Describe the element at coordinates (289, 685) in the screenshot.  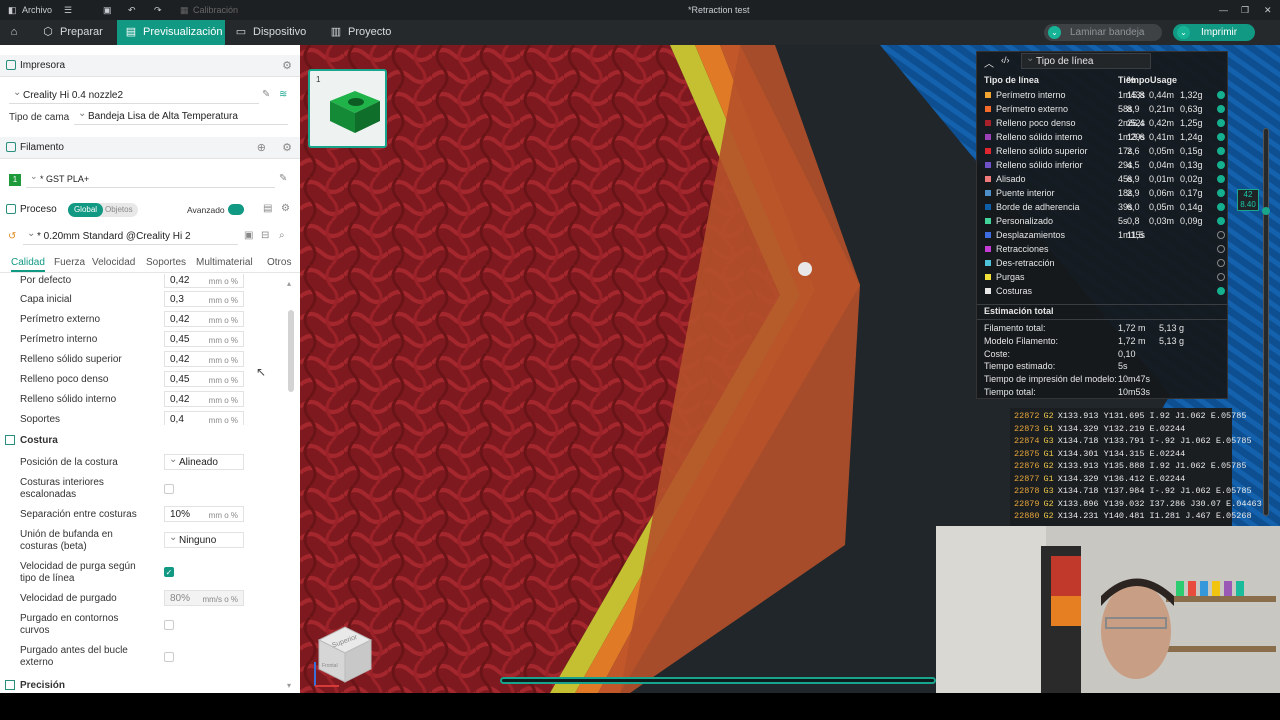
I see `scroll-down-icon: ▾` at that location.